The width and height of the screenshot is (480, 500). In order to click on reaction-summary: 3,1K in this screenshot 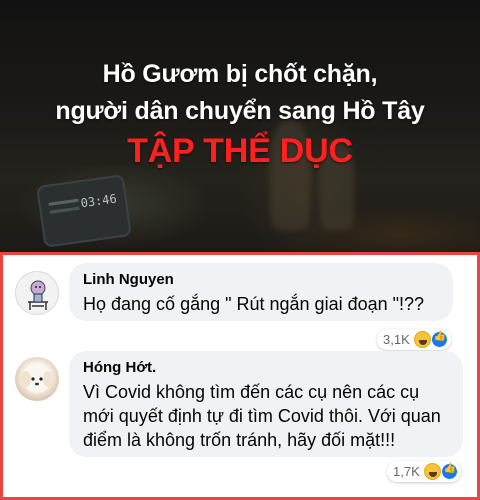, I will do `click(414, 339)`.